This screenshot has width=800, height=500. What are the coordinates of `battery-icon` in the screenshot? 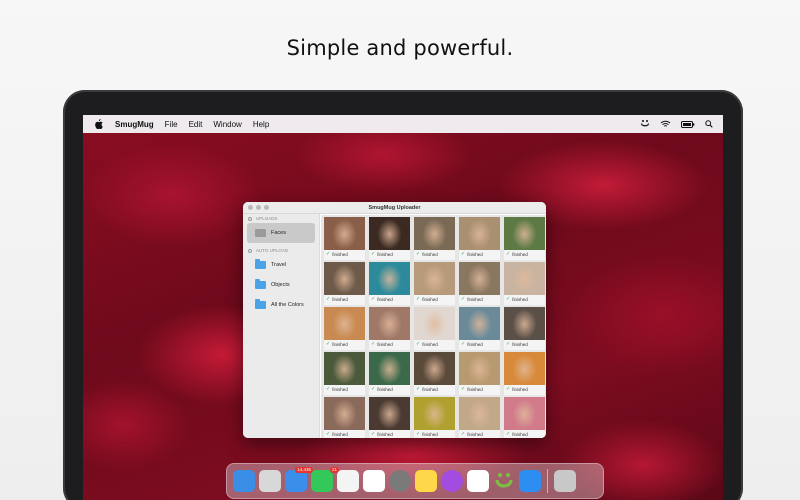 It's located at (688, 124).